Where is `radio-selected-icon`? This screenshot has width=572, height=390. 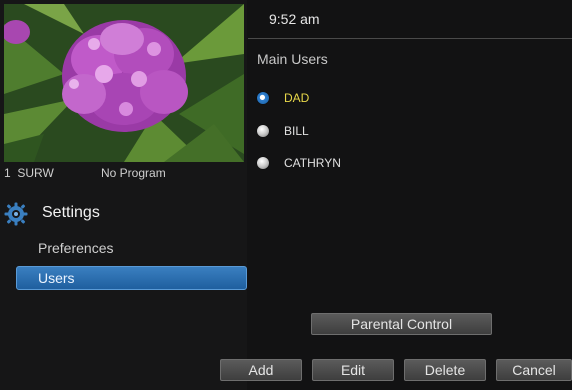 radio-selected-icon is located at coordinates (263, 98).